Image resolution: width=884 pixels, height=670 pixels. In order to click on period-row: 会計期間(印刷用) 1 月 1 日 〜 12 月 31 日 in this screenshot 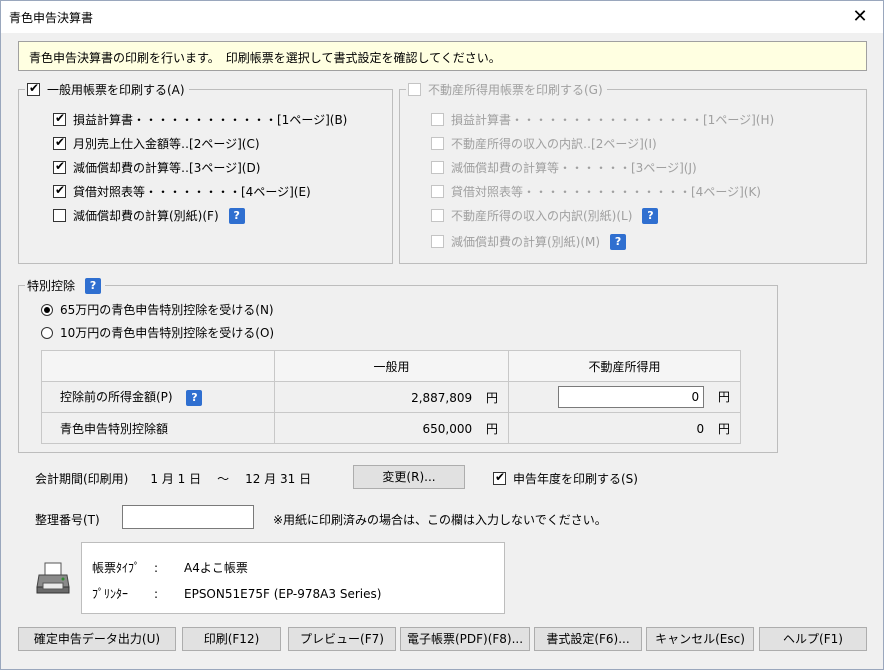, I will do `click(173, 478)`.